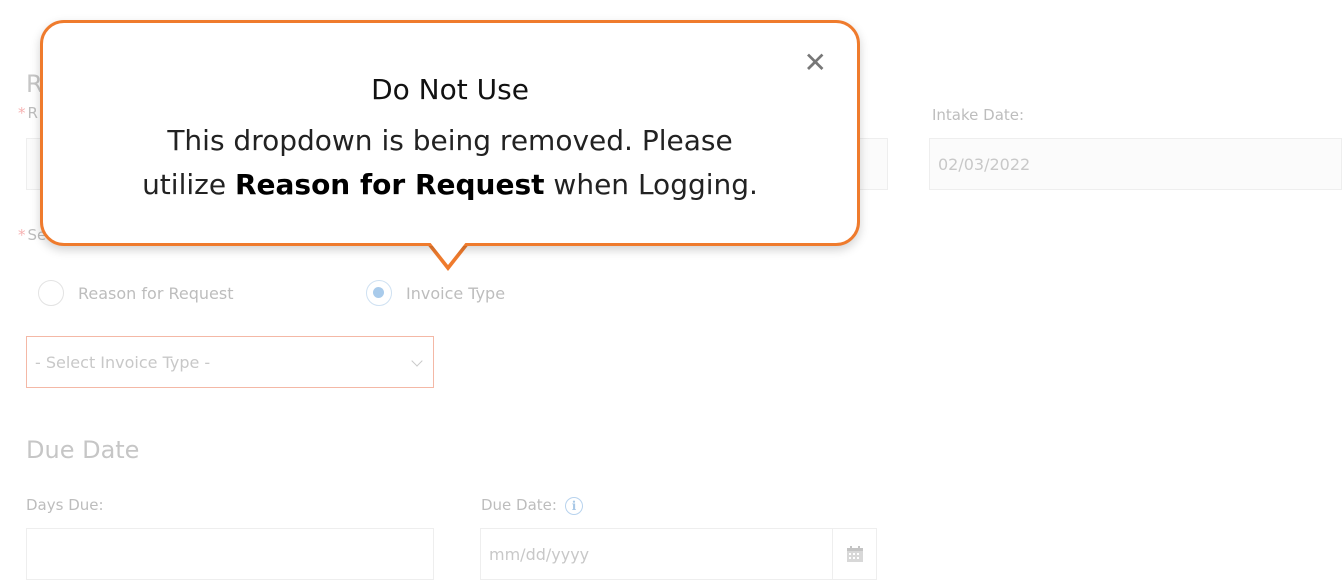  What do you see at coordinates (83, 450) in the screenshot?
I see `due-date-section-title: Due Date` at bounding box center [83, 450].